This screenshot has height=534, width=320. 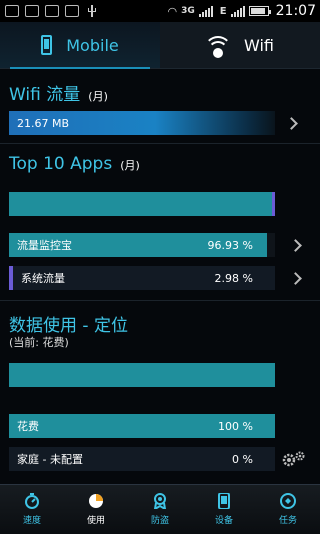 I want to click on notification-icon, so click(x=12, y=11).